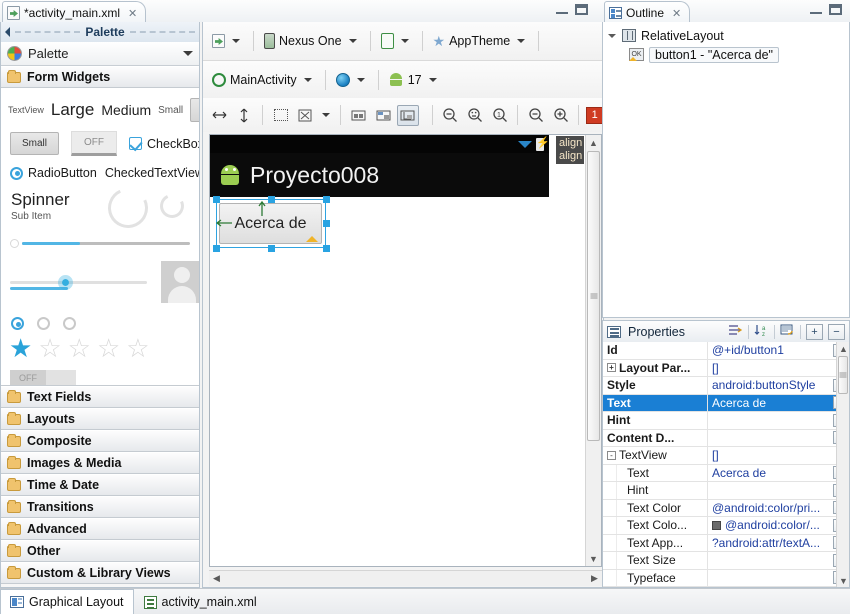 This screenshot has height=614, width=850. Describe the element at coordinates (359, 115) in the screenshot. I see `structure-button-a` at that location.